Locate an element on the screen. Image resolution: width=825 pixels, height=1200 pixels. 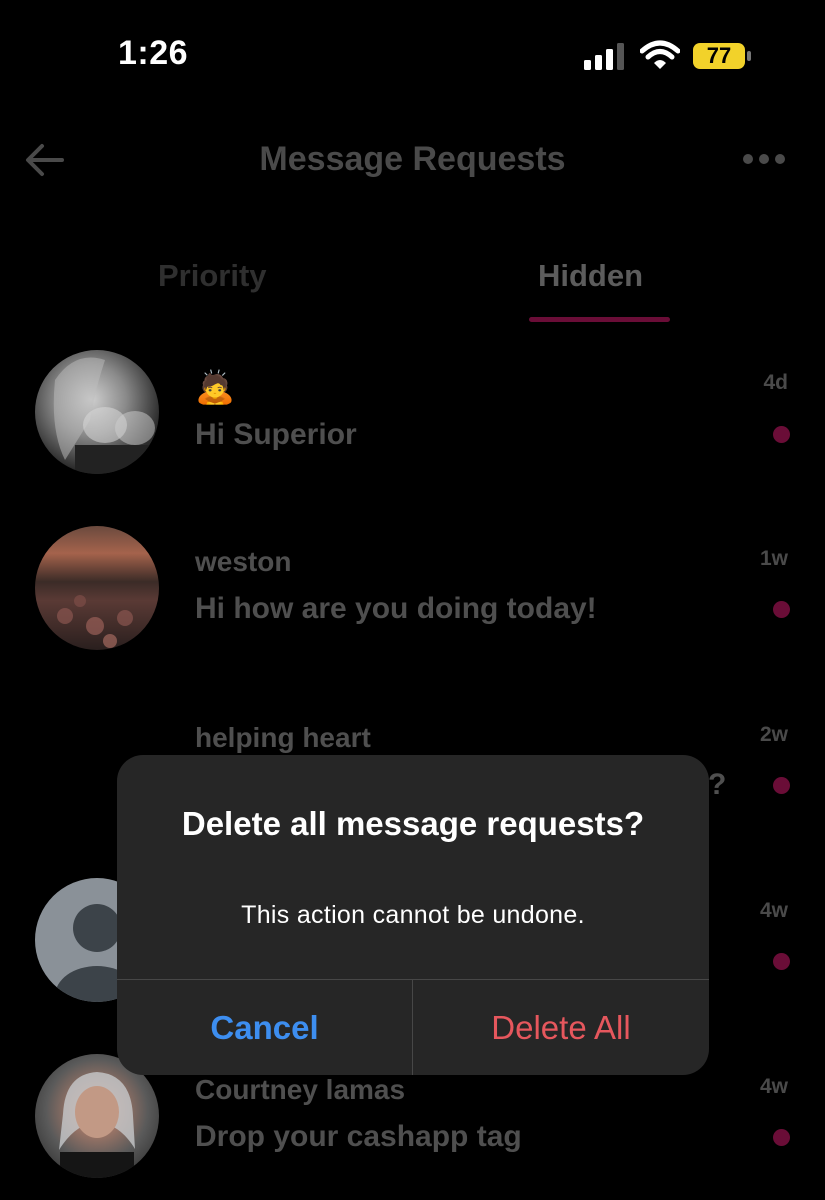
cellular-signal-icon is located at coordinates (604, 56).